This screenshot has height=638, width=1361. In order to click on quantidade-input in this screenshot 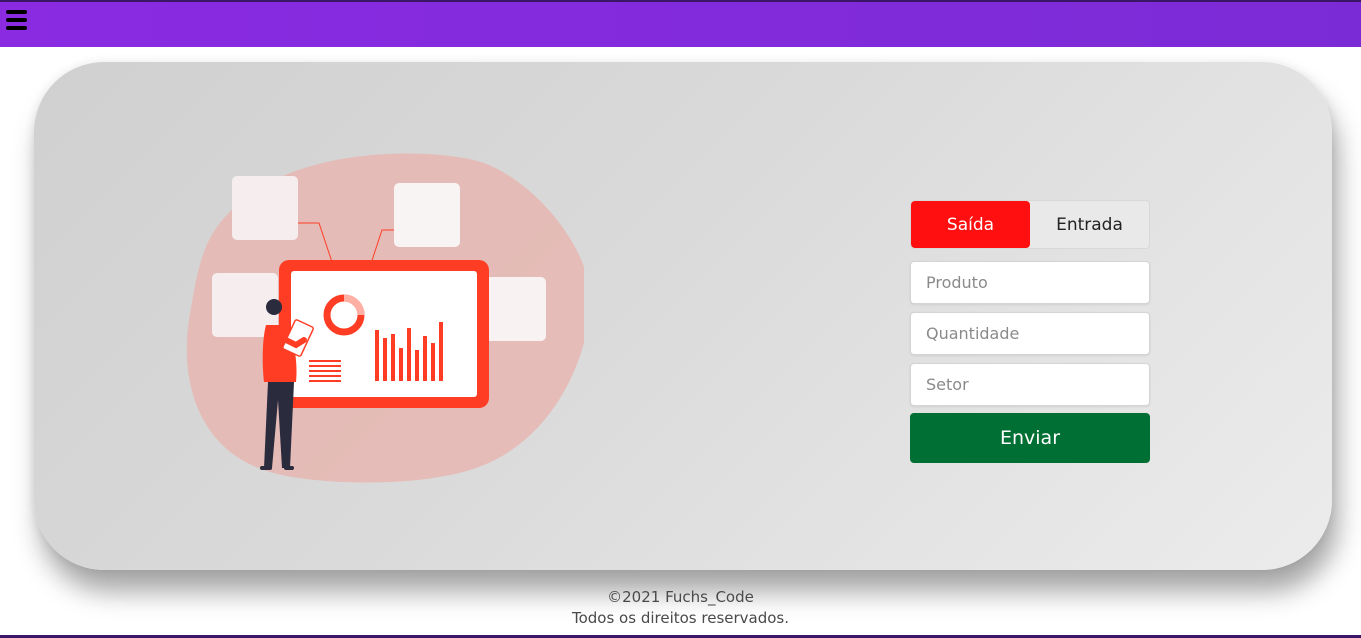, I will do `click(1030, 333)`.